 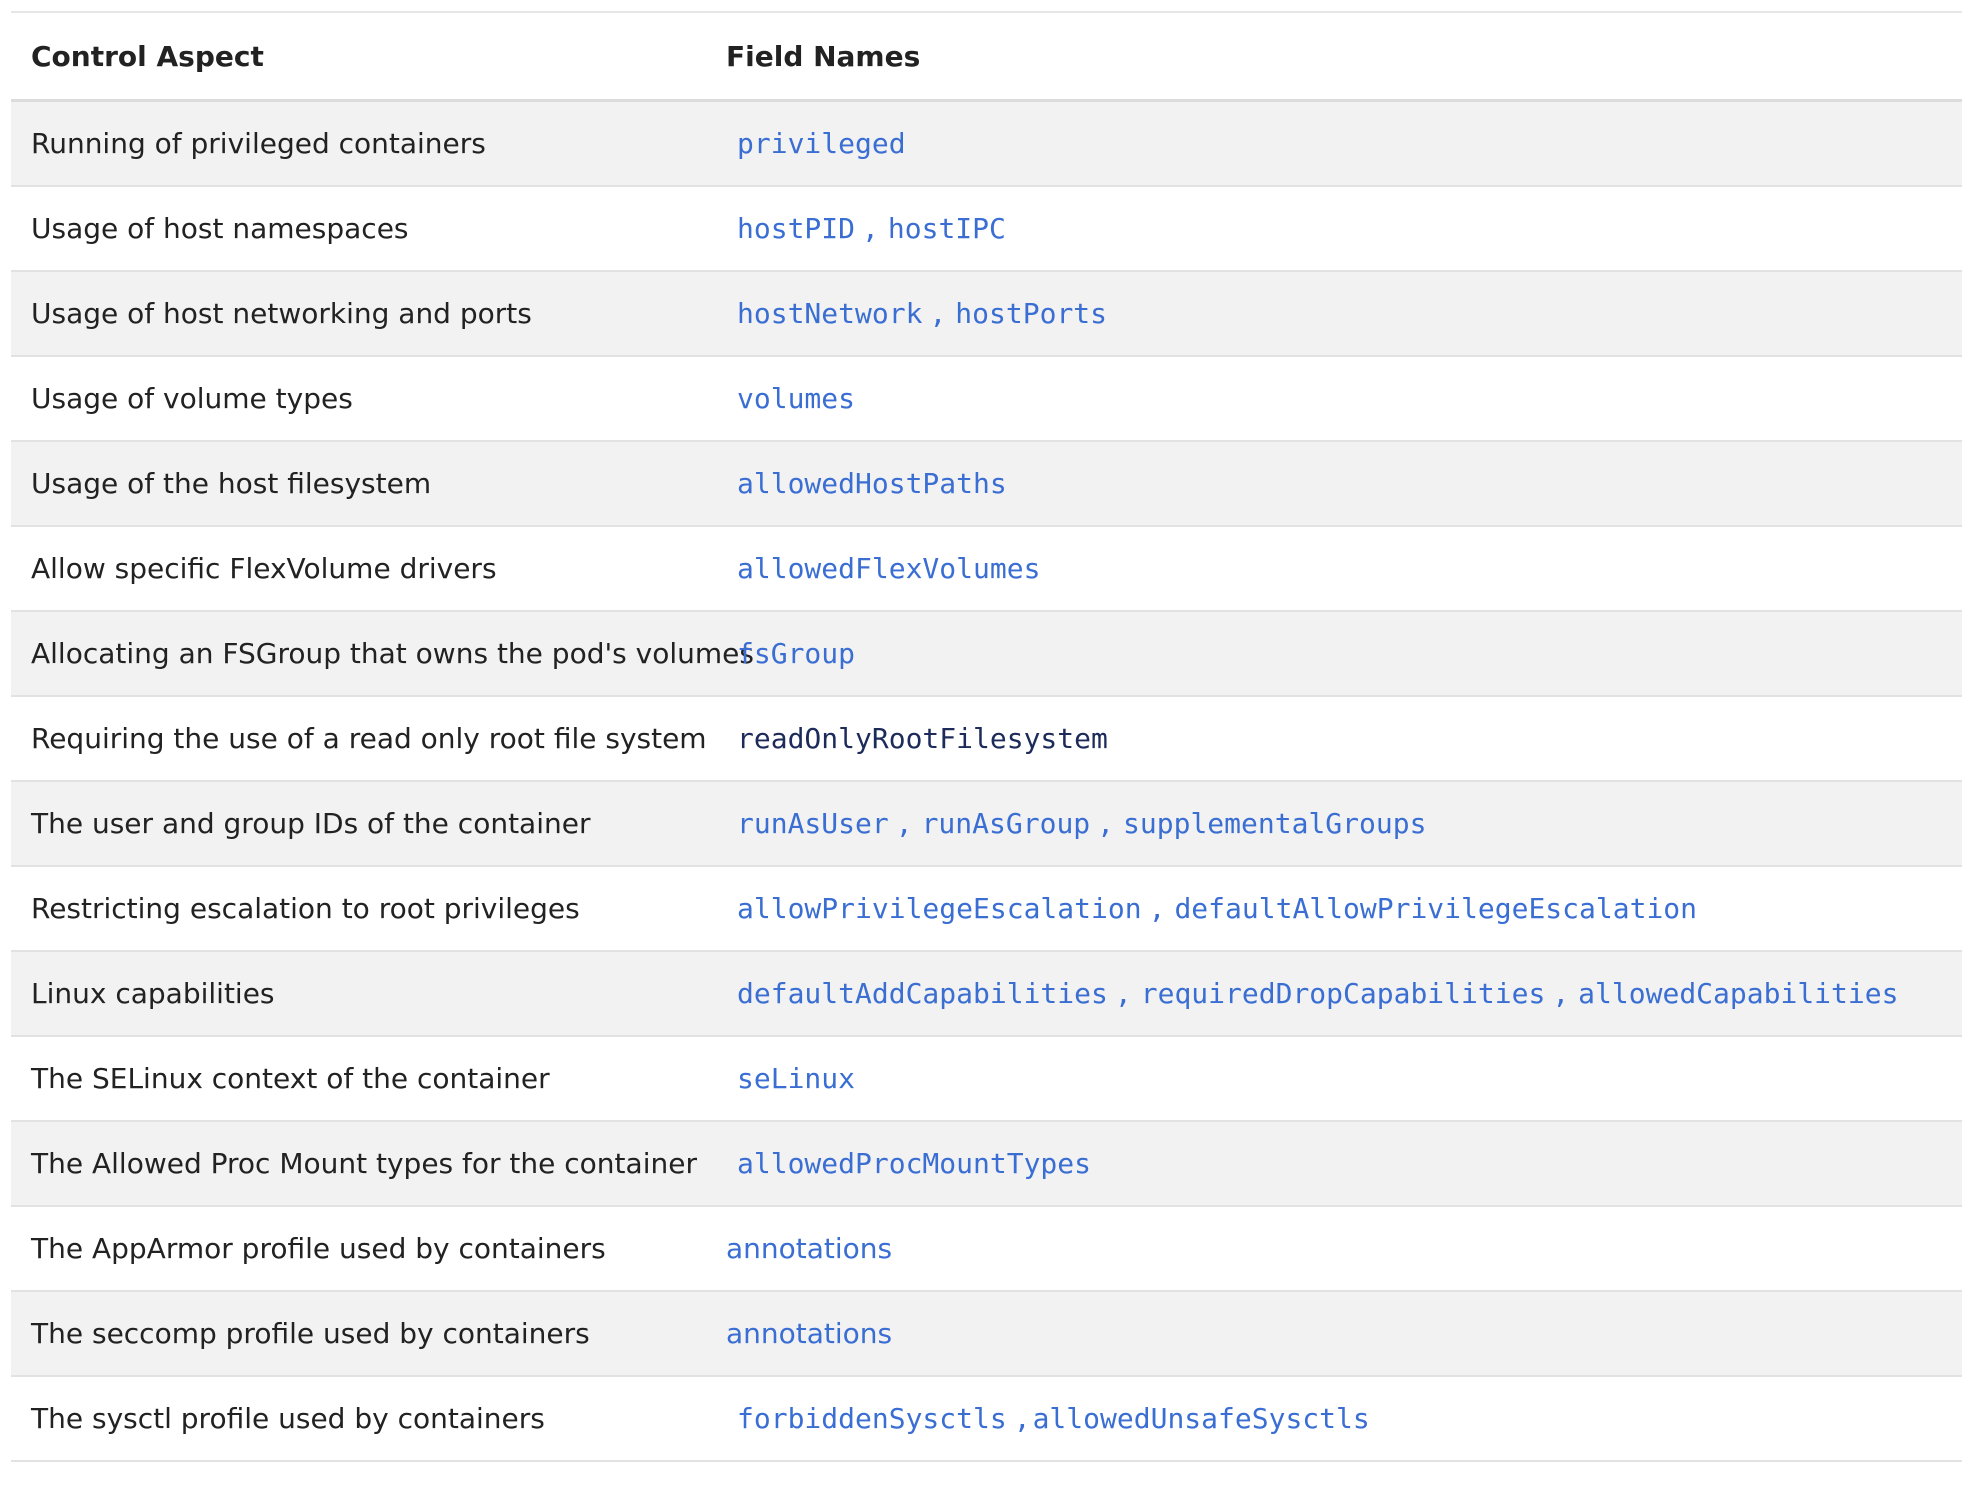 What do you see at coordinates (1738, 993) in the screenshot?
I see `field-name-link: allowedCapabilities` at bounding box center [1738, 993].